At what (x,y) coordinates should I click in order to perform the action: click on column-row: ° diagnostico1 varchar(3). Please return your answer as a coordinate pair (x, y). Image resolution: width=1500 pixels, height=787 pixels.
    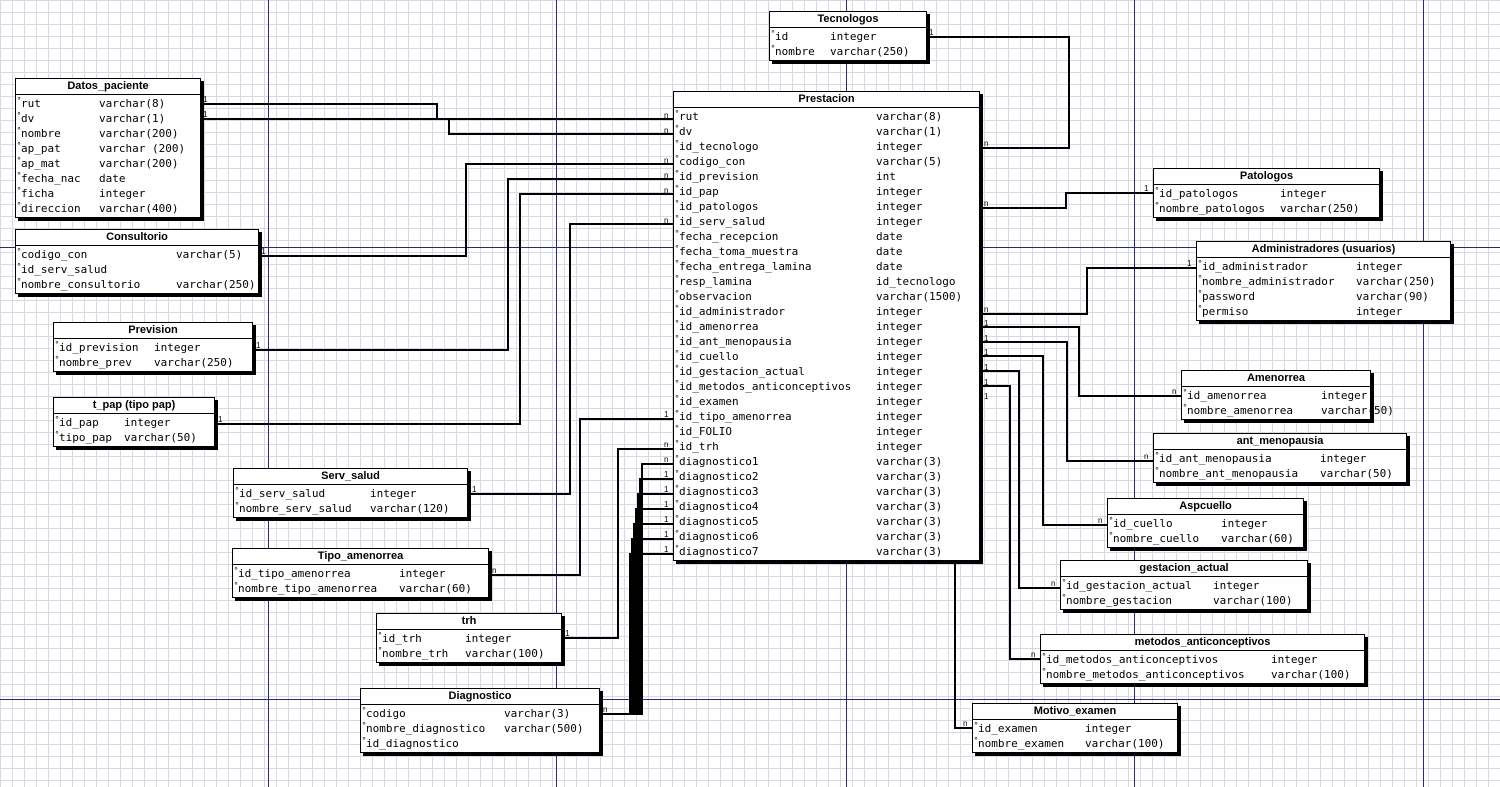
    Looking at the image, I should click on (826, 461).